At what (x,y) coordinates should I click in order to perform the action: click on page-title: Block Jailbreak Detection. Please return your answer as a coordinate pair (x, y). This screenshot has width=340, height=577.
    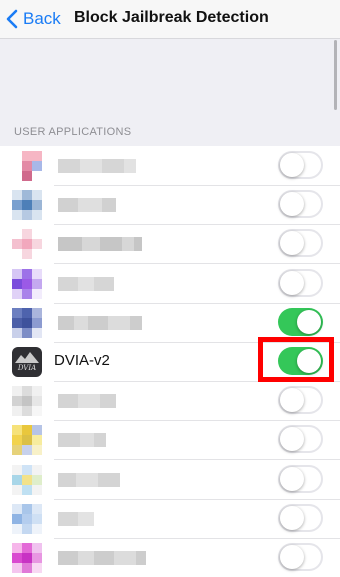
    Looking at the image, I should click on (171, 17).